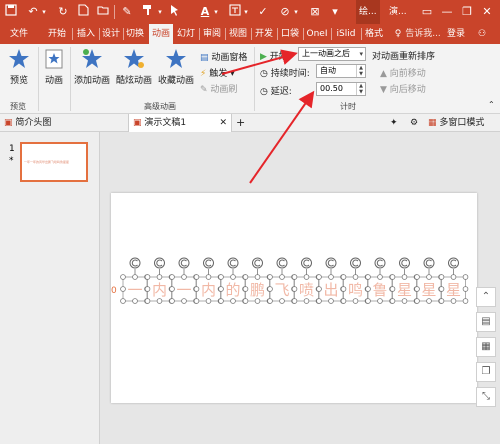  Describe the element at coordinates (259, 62) in the screenshot. I see `annotation-arrow-start` at that location.